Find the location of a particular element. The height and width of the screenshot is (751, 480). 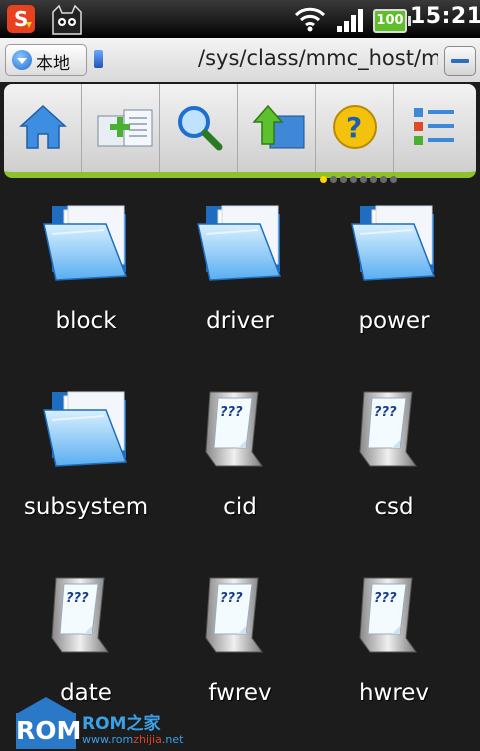

battery-icon: 100 is located at coordinates (392, 21).